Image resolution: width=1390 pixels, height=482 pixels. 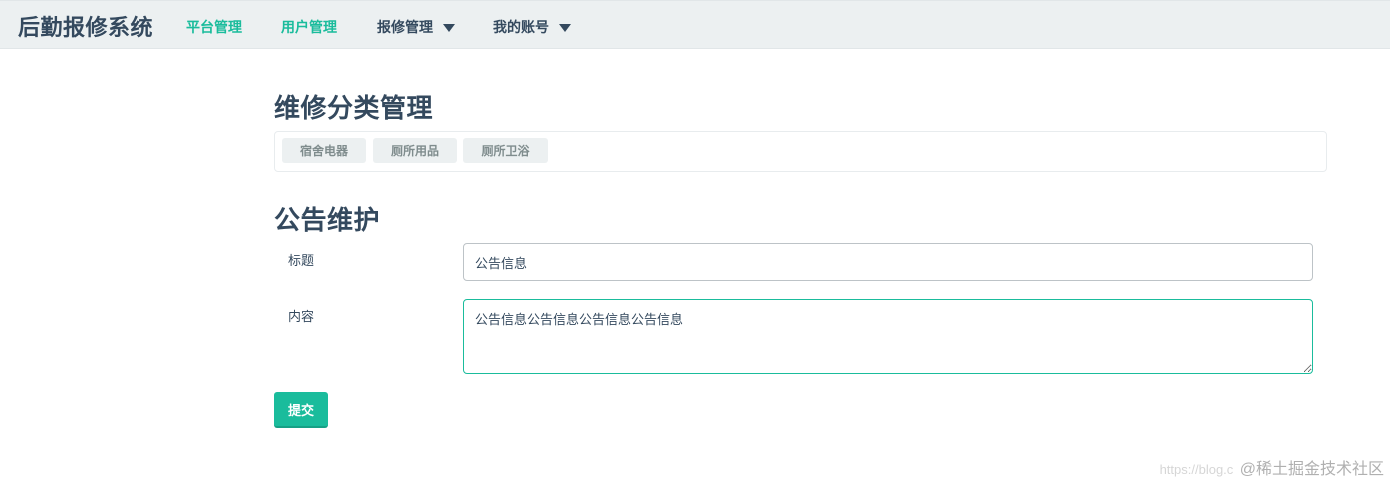 What do you see at coordinates (324, 150) in the screenshot?
I see `category-tag: 宿舍电器` at bounding box center [324, 150].